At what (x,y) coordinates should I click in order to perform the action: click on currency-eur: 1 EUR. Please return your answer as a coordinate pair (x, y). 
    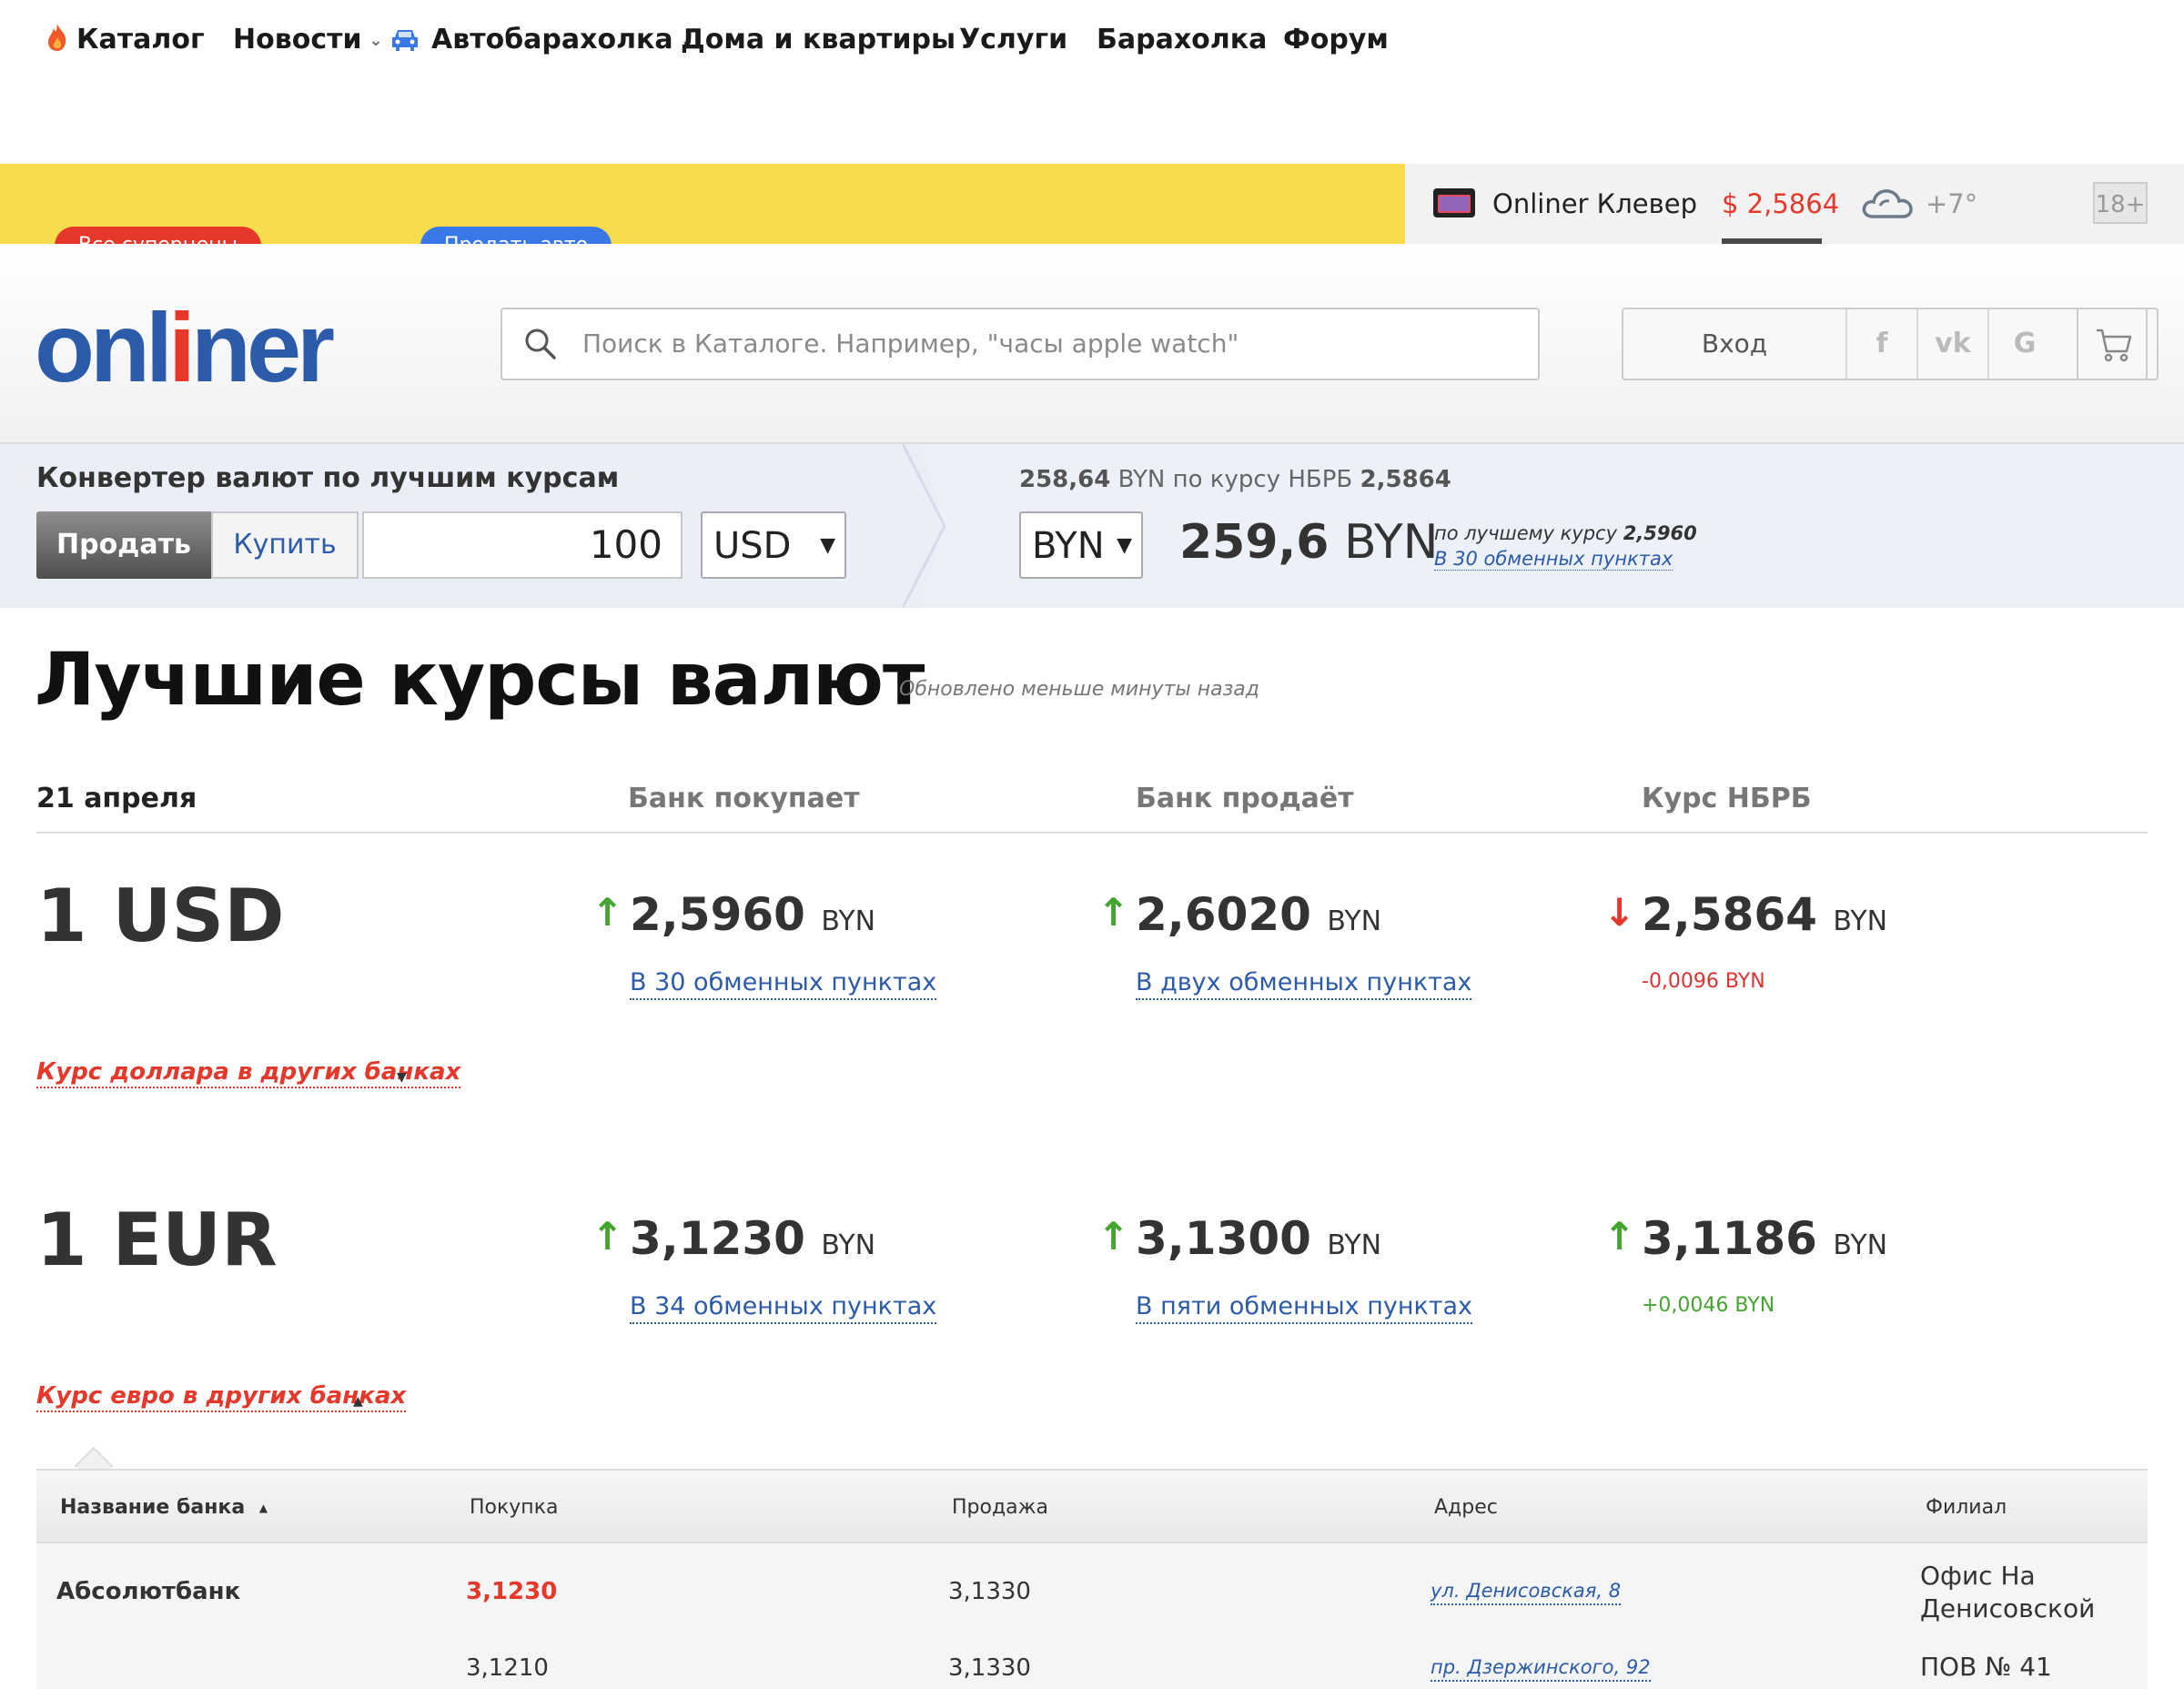
    Looking at the image, I should click on (157, 1240).